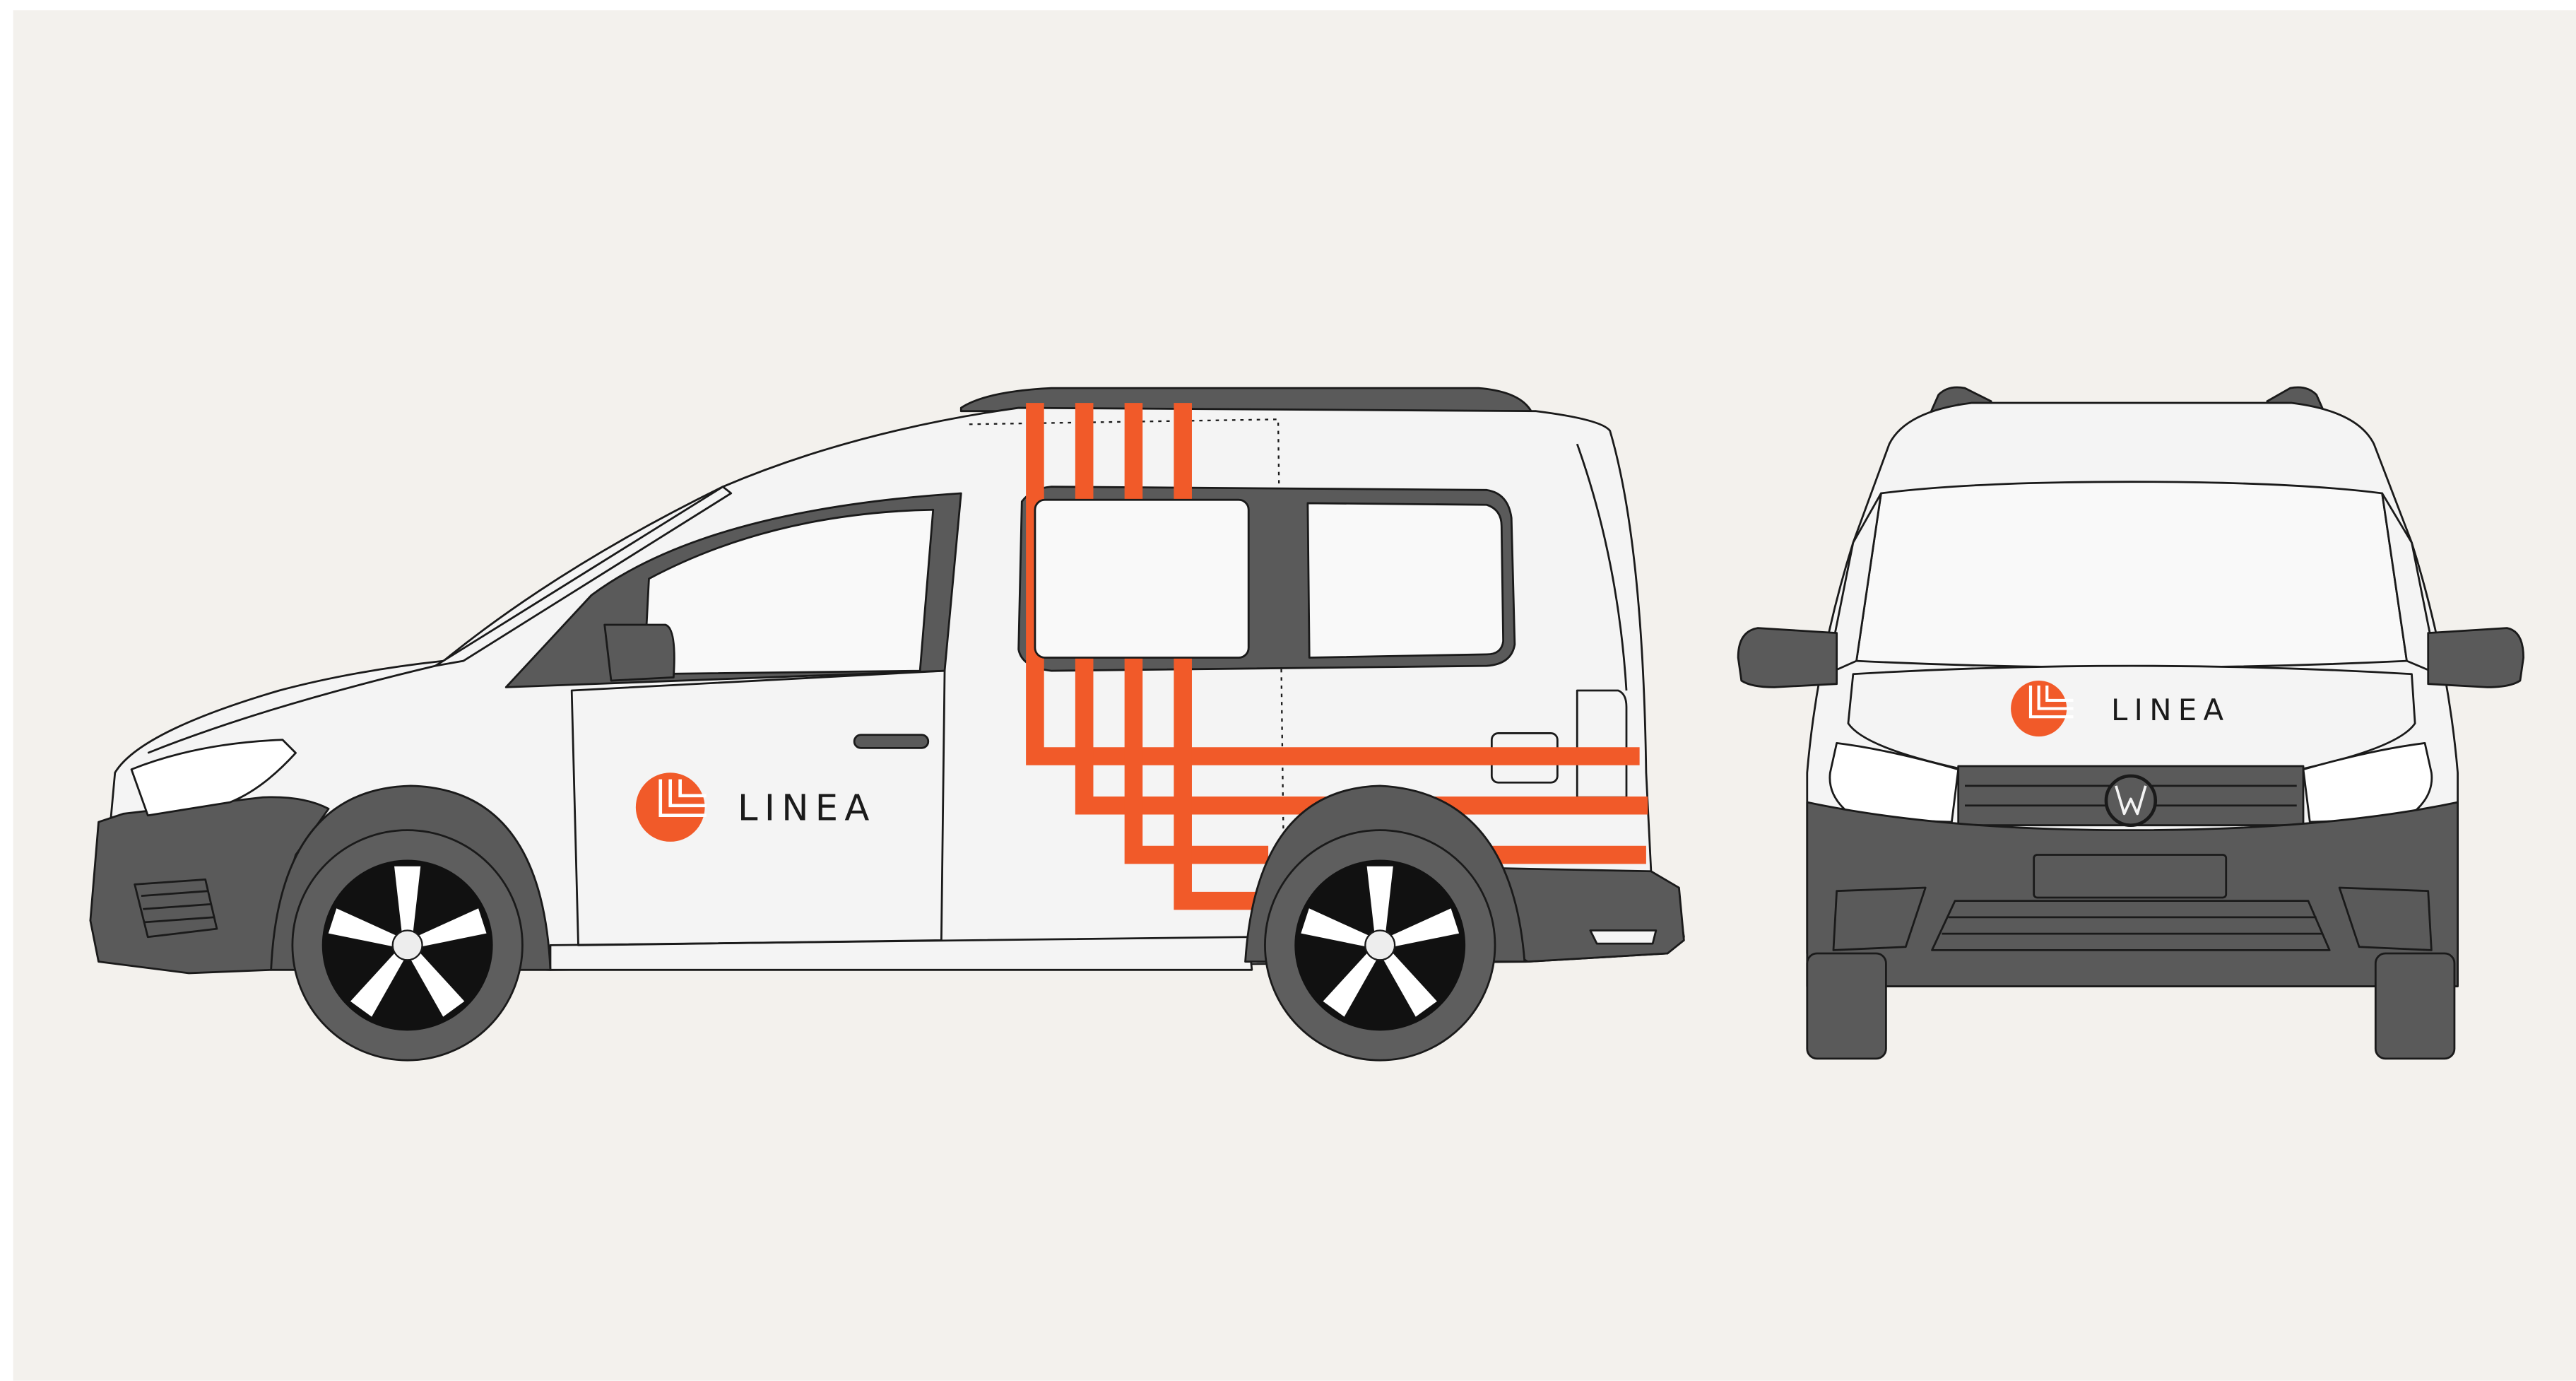  I want to click on windshield, so click(2131, 575).